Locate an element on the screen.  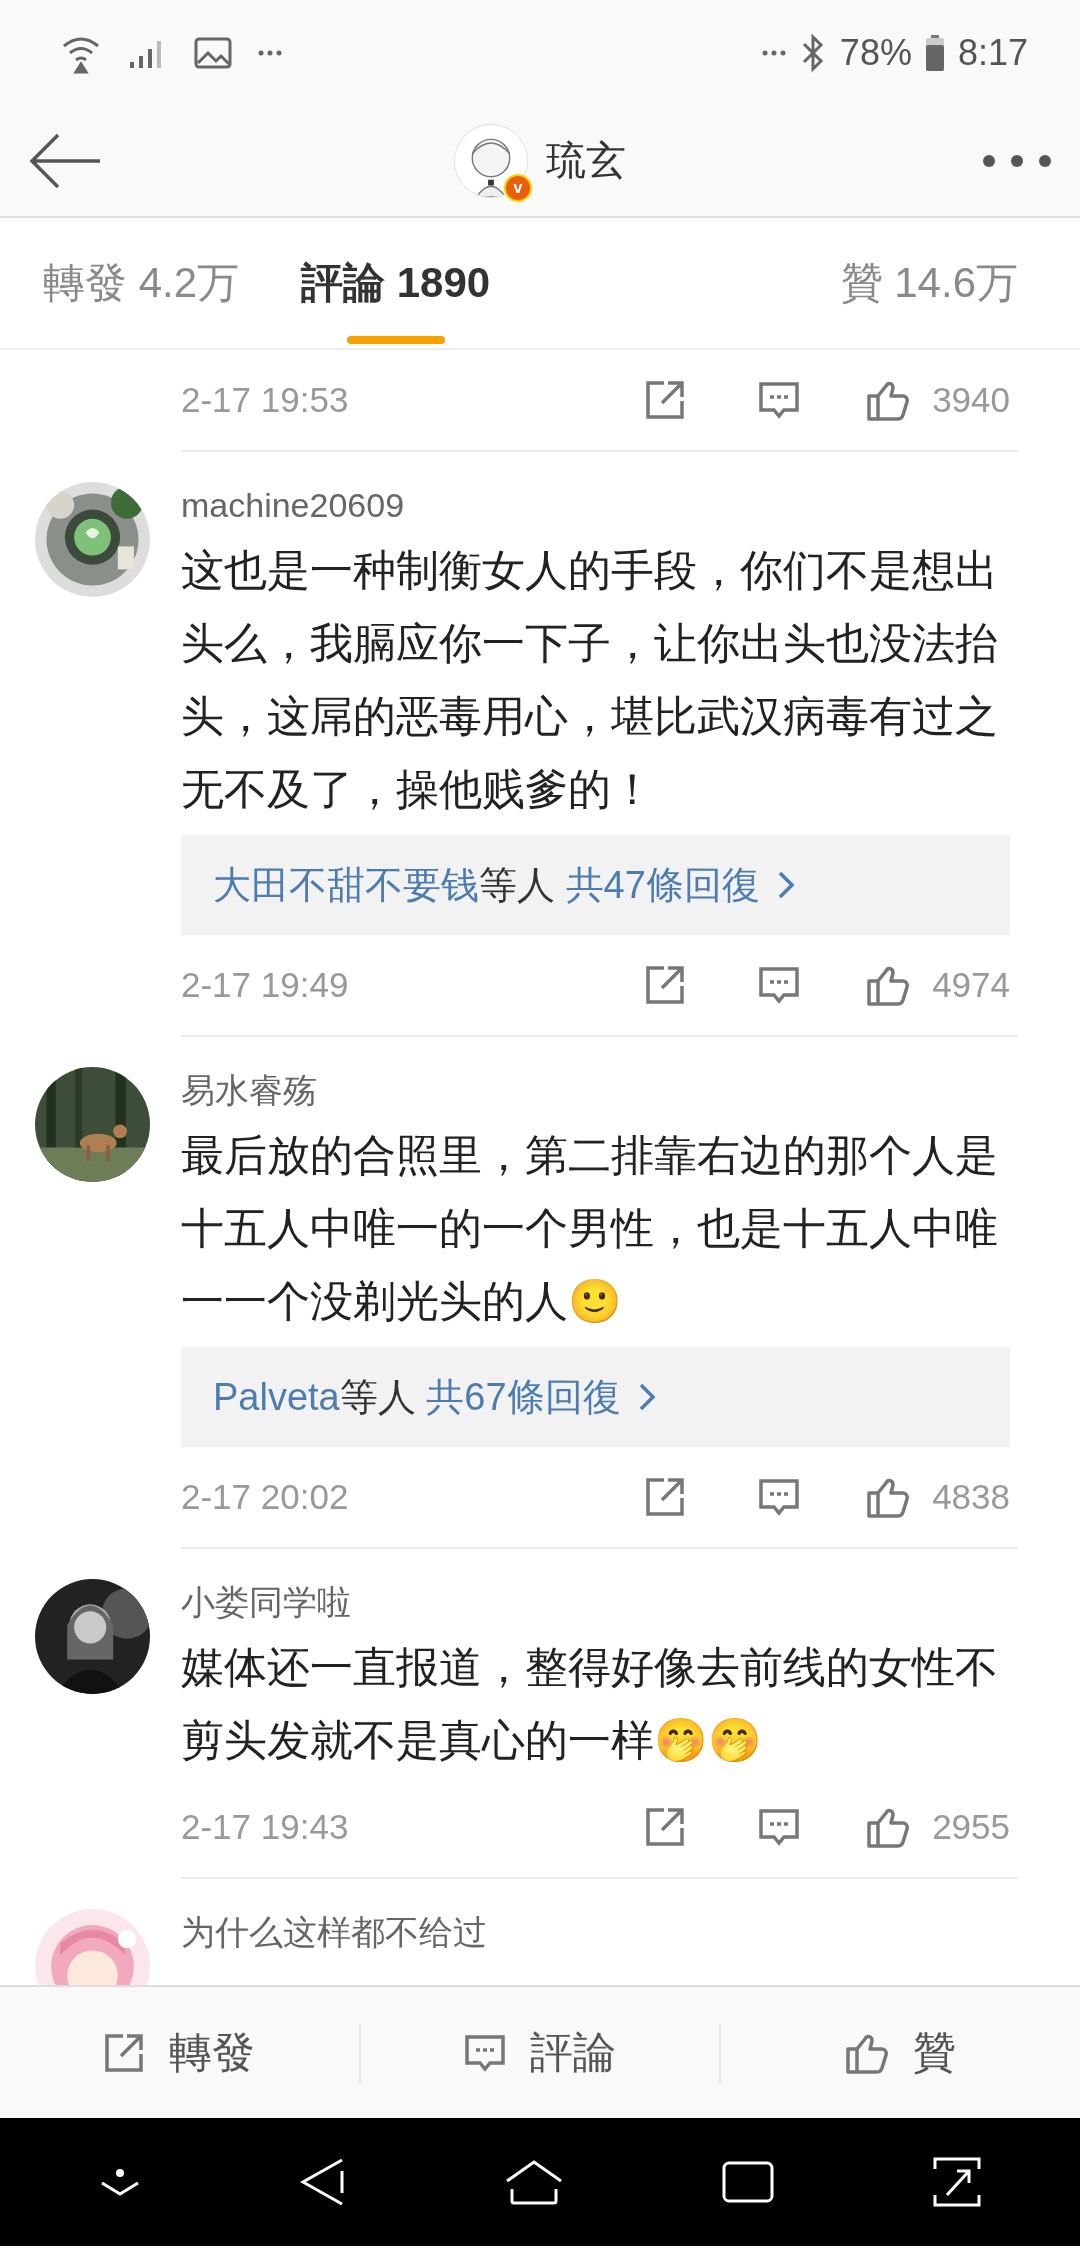
user-name: 小娄同学啦 is located at coordinates (599, 1602).